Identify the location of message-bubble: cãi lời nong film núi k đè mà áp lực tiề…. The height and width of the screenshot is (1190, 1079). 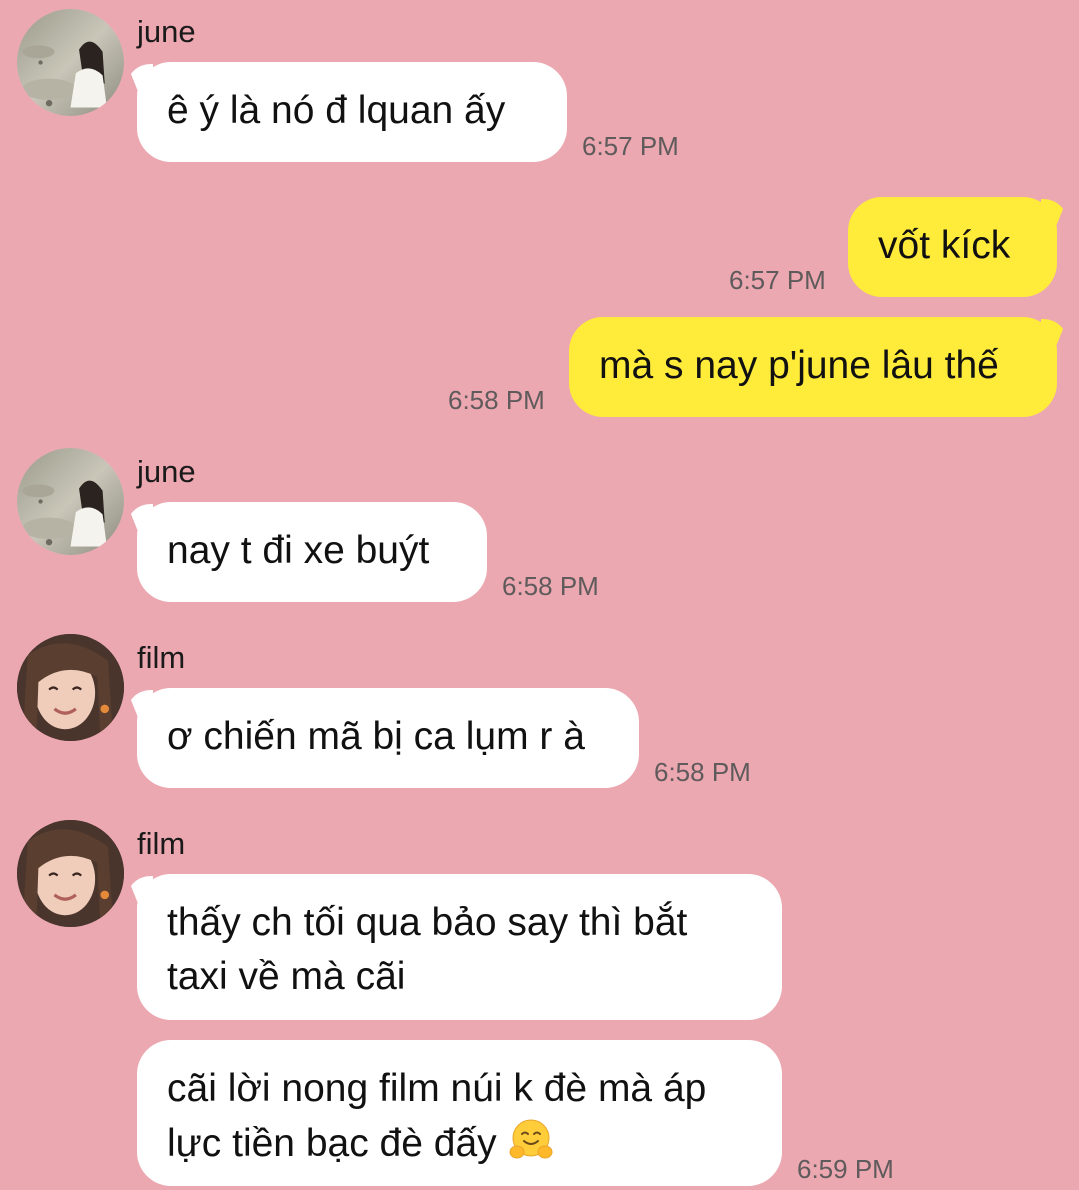
(459, 1113).